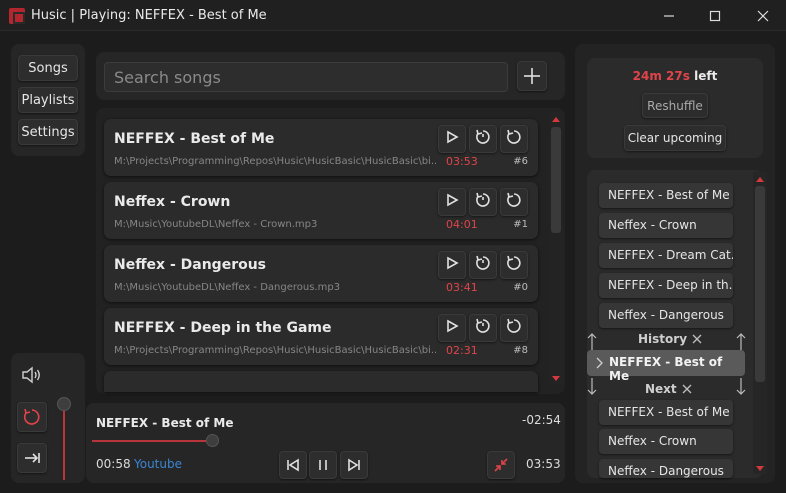 The height and width of the screenshot is (493, 786). I want to click on song-duration: 02:31, so click(462, 350).